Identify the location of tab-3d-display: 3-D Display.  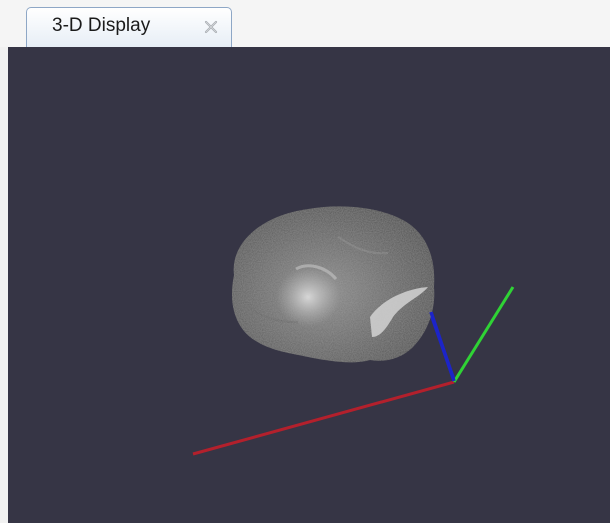
(129, 27).